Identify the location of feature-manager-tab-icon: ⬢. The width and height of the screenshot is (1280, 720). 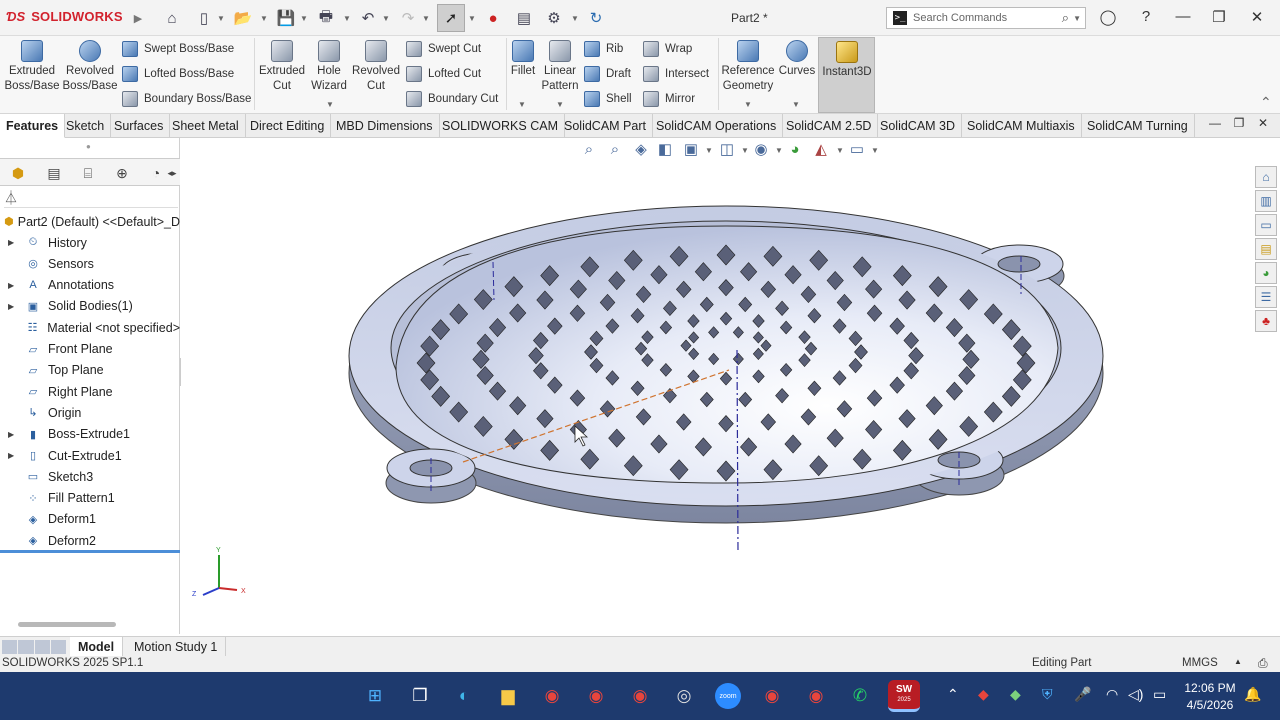
(18, 173).